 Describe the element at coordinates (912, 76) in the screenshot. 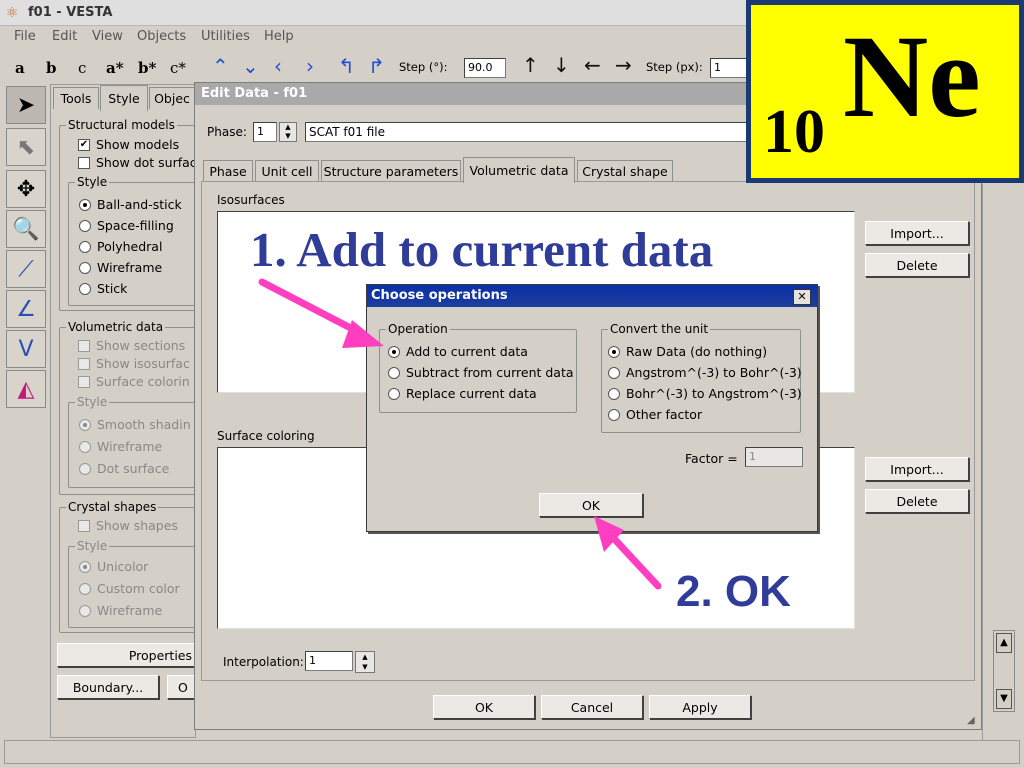

I see `element-symbol: Ne` at that location.